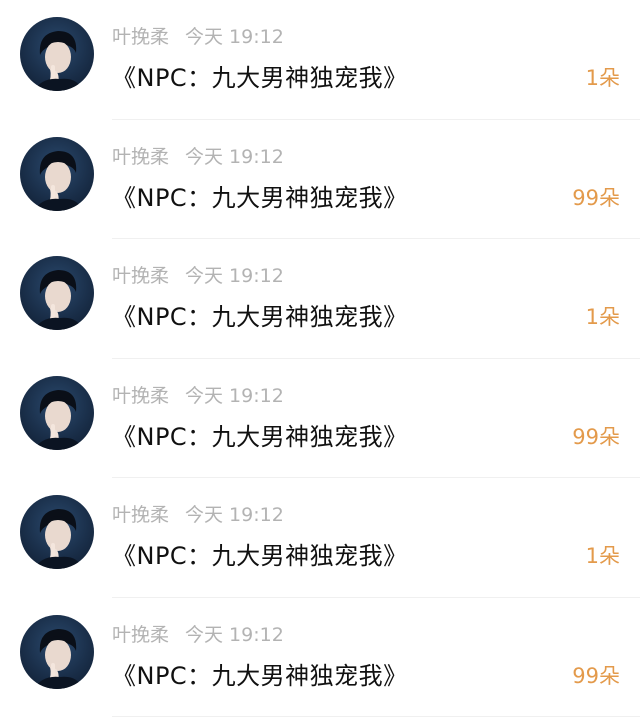  I want to click on divider, so click(376, 716).